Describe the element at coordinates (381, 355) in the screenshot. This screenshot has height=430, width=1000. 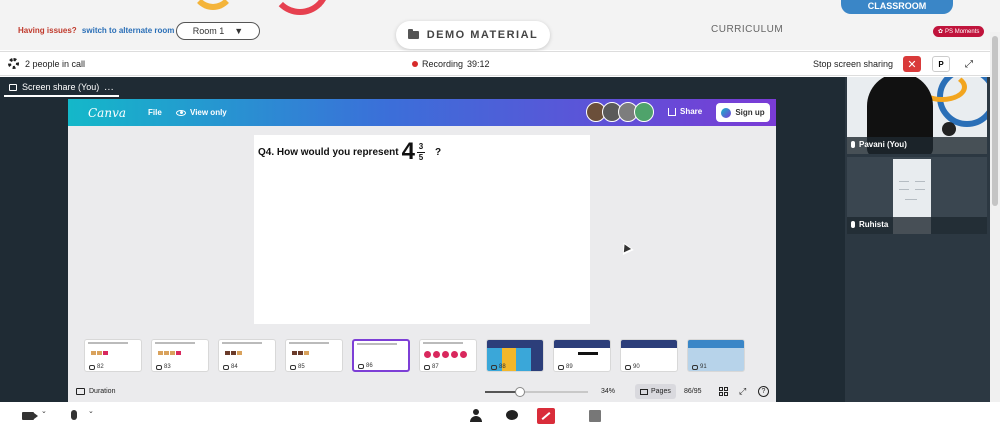
I see `page-thumbnail-selected: 86` at that location.